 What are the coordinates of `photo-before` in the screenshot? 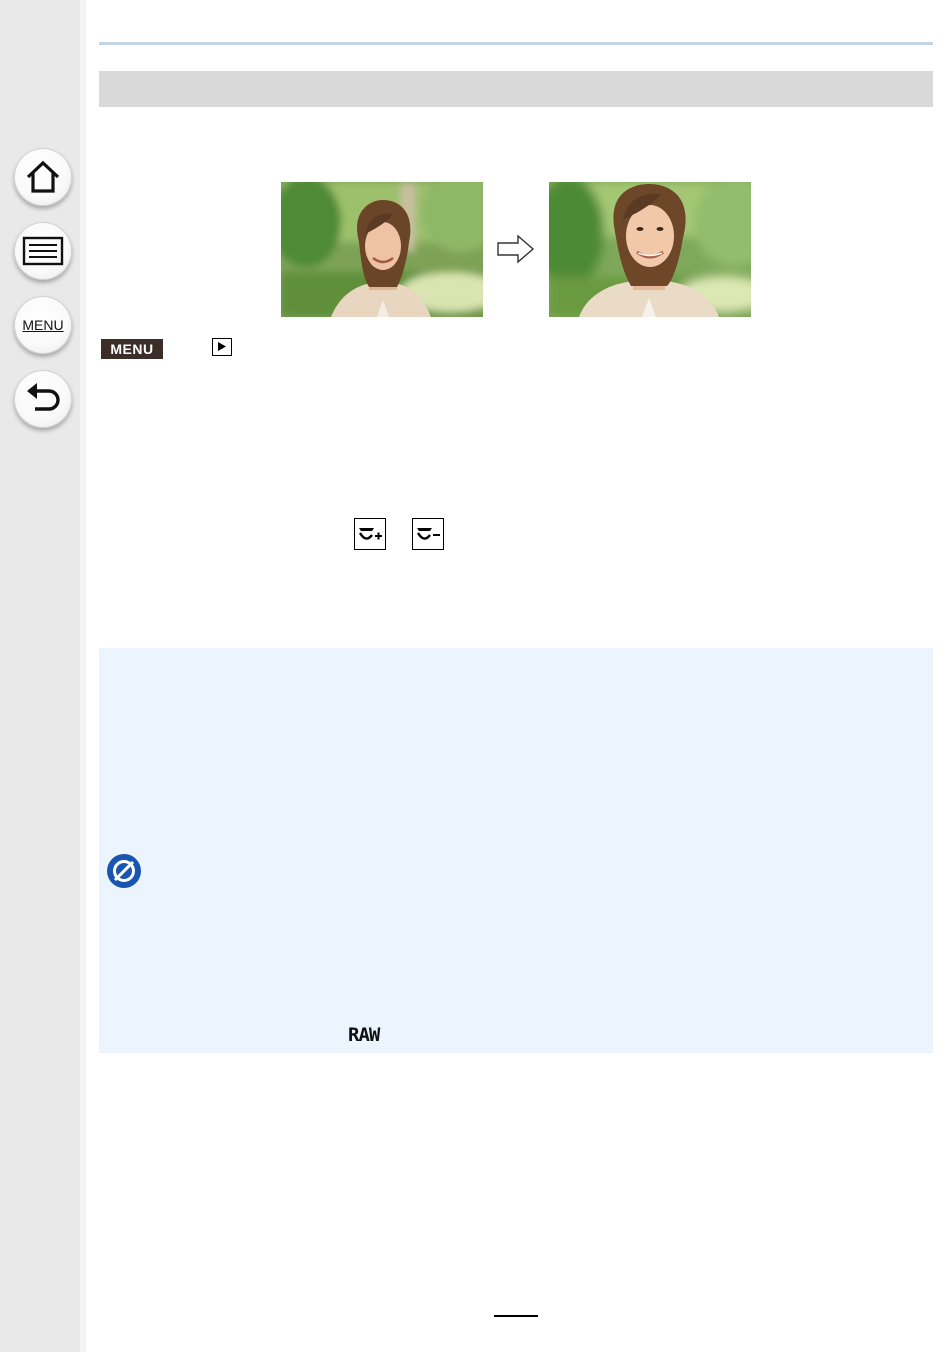 It's located at (382, 249).